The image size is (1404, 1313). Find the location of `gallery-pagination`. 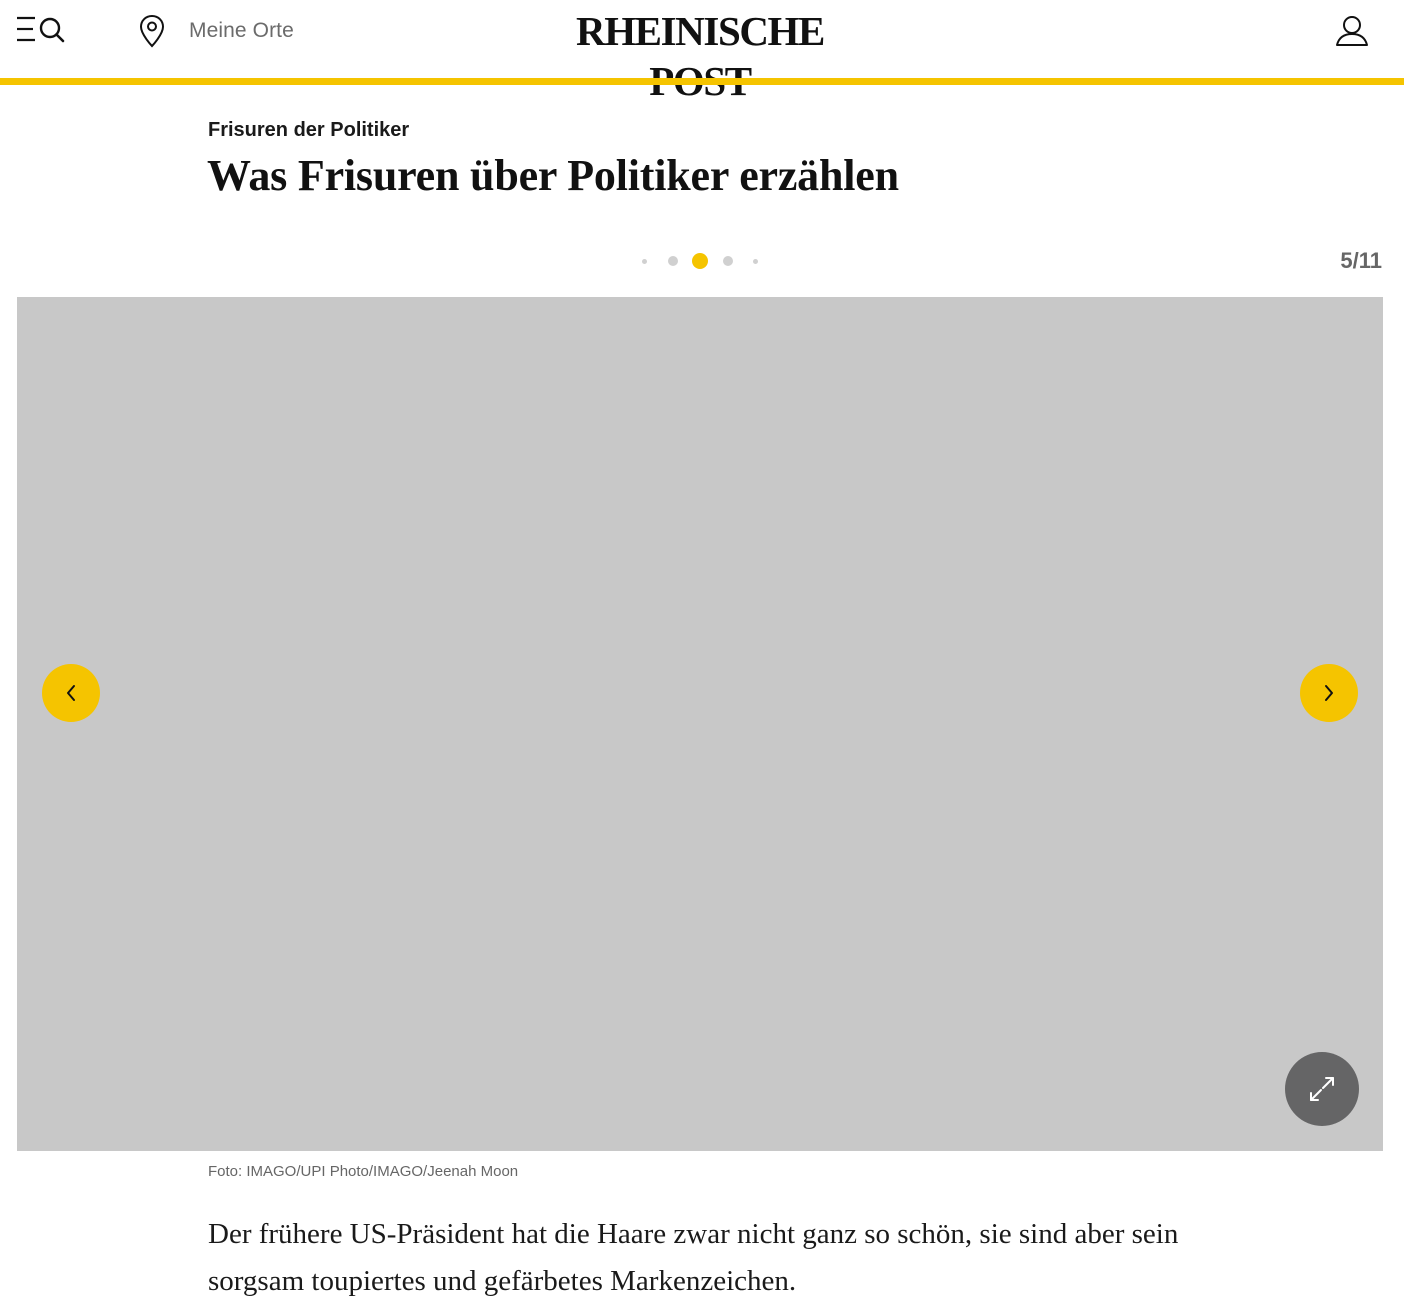

gallery-pagination is located at coordinates (700, 261).